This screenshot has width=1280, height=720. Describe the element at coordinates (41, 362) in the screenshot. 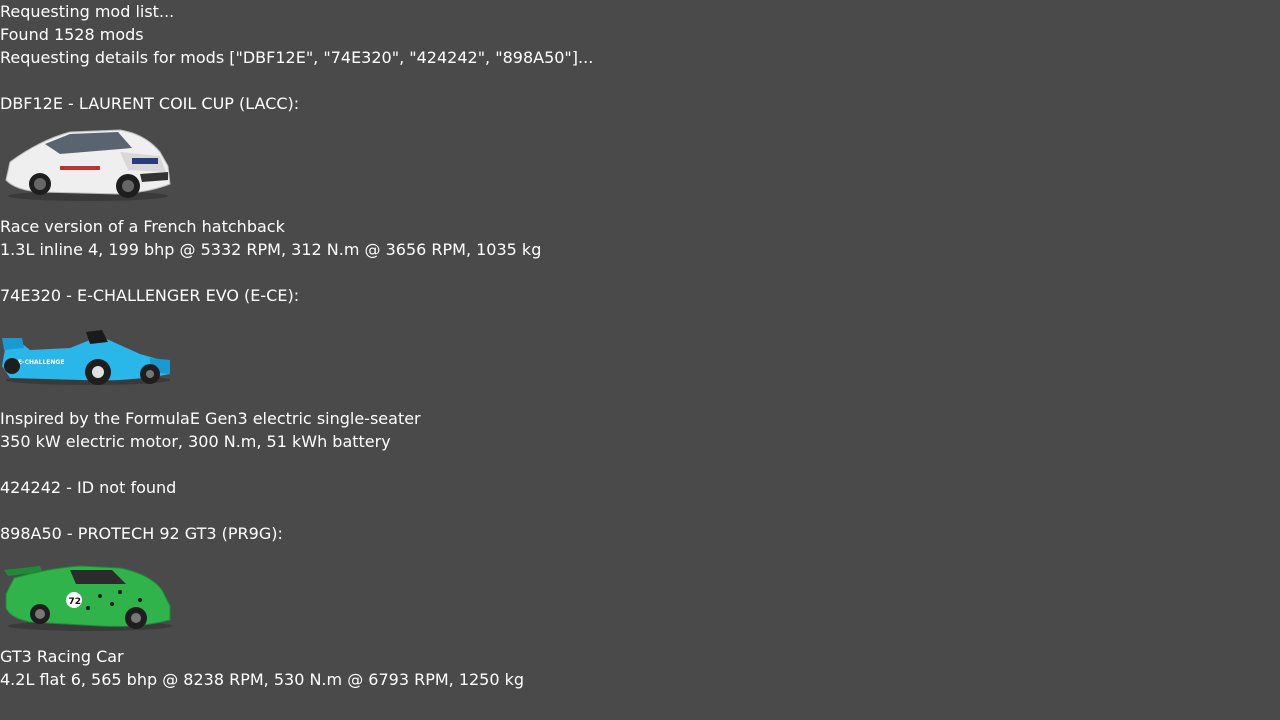

I see `livery-text: E-CHALLENGE` at that location.